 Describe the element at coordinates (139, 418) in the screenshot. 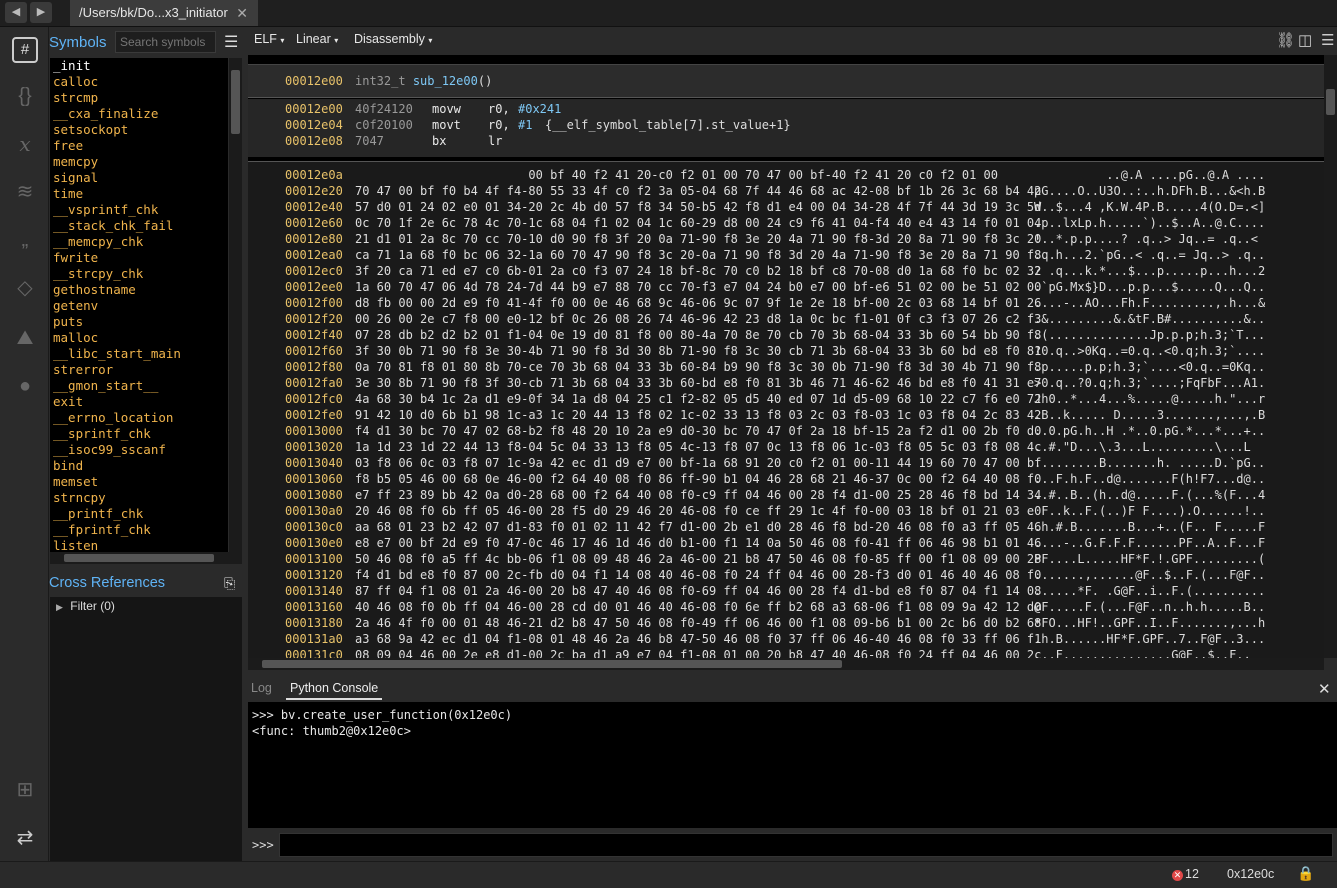

I see `symbol-list-item: __errno_location` at that location.